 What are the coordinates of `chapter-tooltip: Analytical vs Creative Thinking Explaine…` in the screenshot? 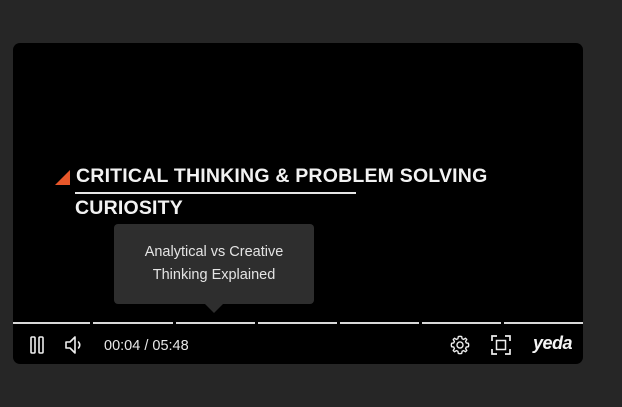 It's located at (214, 264).